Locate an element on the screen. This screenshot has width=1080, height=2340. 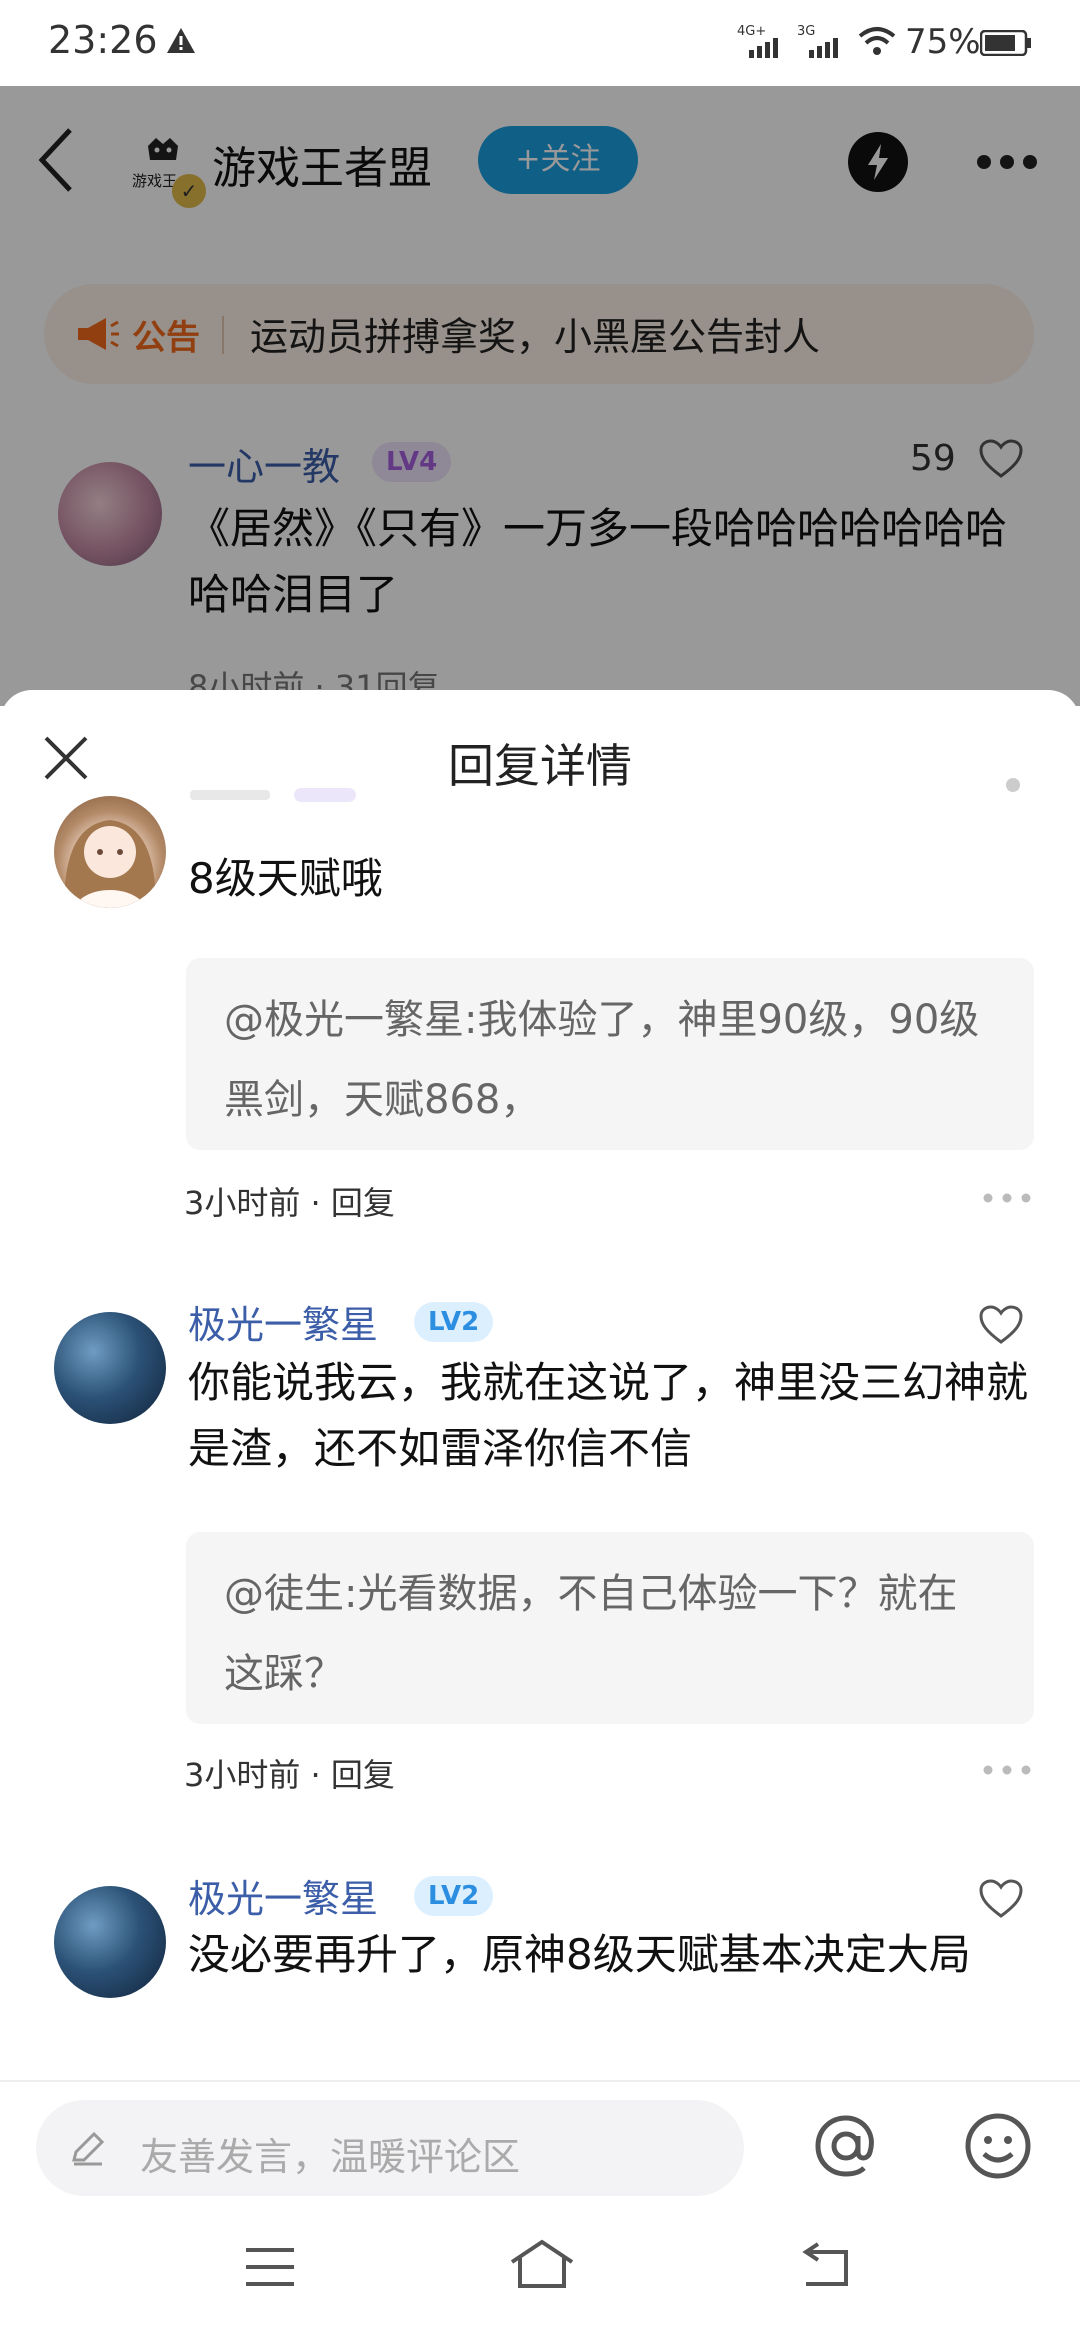
heart-icon-clipped is located at coordinates (1013, 785).